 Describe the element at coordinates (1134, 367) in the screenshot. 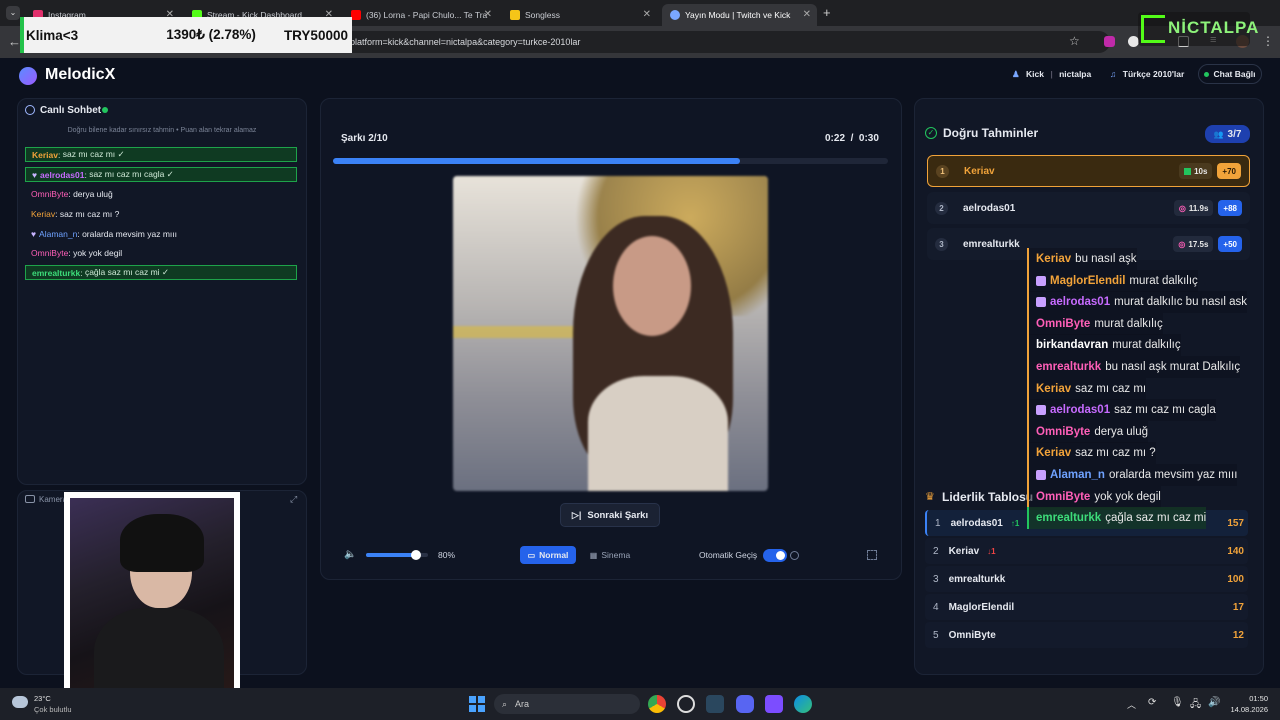

I see `overlay-chat-message: emrealturkk bu nasıl aşk murat Dalkılıç` at that location.